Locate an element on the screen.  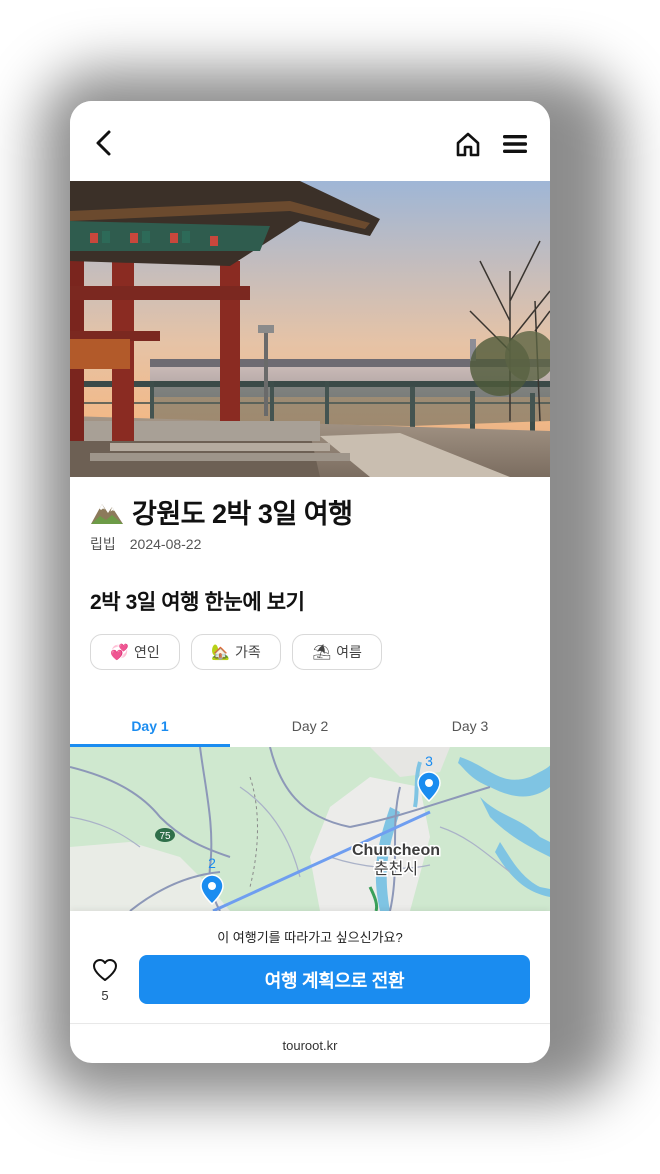
tag-family: 🏡 가족 is located at coordinates (236, 652).